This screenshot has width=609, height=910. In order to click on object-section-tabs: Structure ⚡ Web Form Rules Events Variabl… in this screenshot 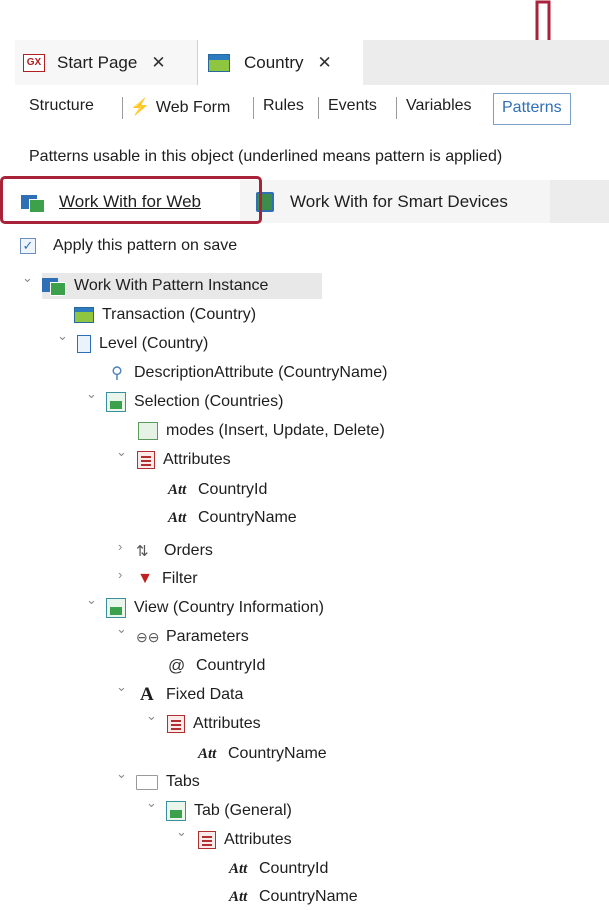, I will do `click(312, 110)`.